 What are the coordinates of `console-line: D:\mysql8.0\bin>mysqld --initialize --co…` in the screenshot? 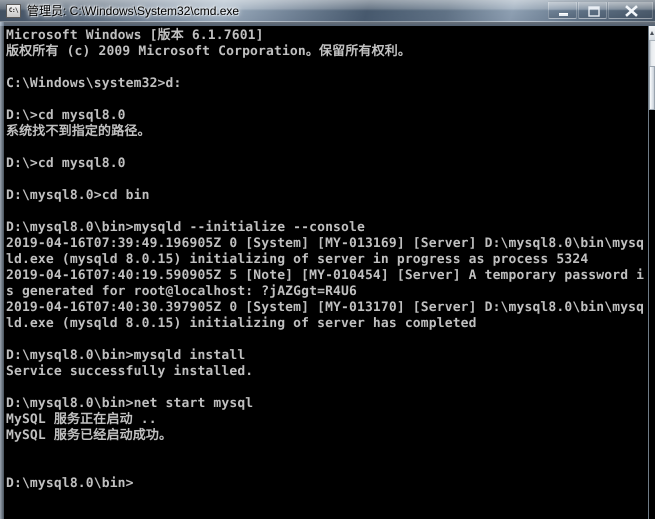 It's located at (185, 227).